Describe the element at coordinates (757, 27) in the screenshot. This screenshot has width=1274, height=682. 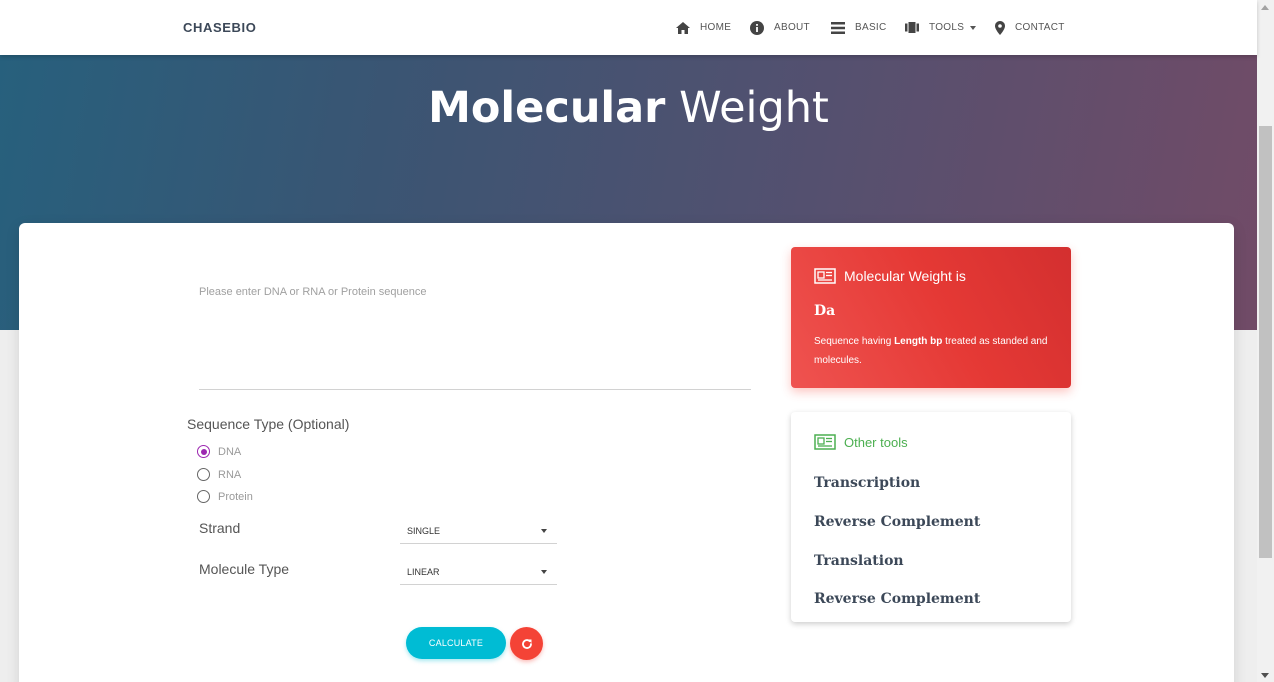
I see `info-icon` at that location.